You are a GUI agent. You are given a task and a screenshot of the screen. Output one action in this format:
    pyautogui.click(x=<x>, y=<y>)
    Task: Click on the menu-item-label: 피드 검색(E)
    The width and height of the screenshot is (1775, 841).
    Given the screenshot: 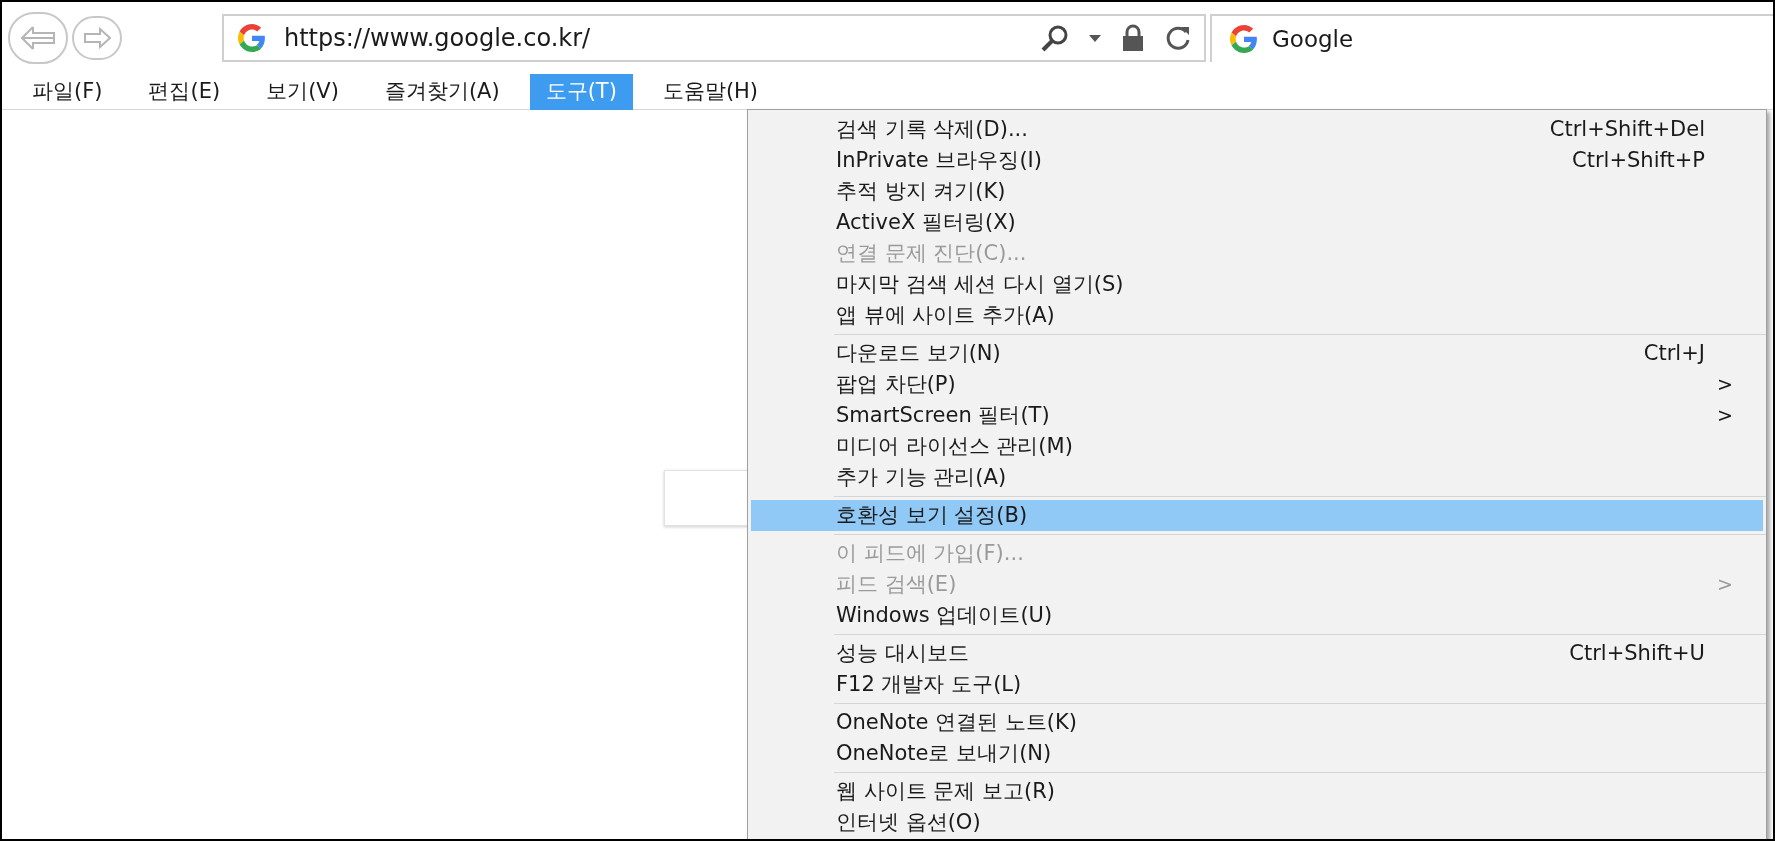 What is the action you would take?
    pyautogui.click(x=897, y=584)
    